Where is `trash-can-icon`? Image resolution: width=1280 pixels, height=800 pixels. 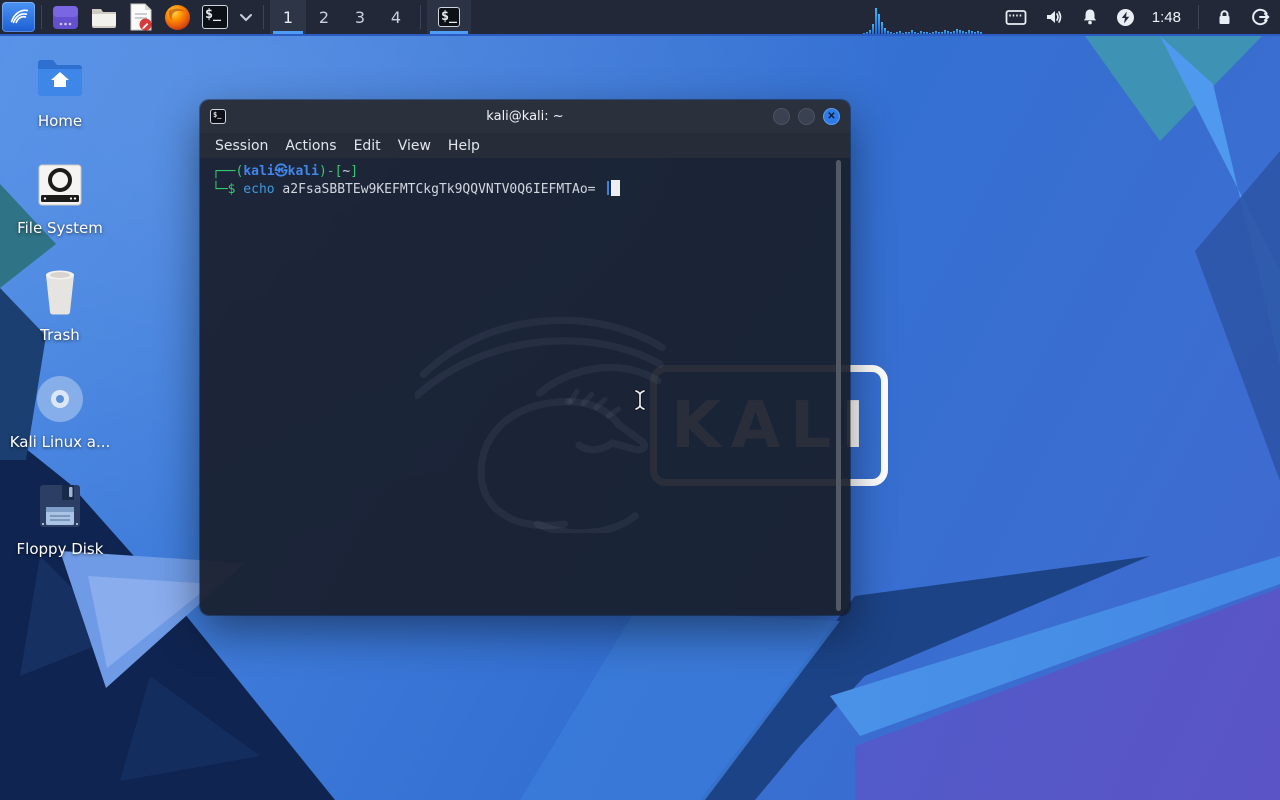
trash-can-icon is located at coordinates (60, 292).